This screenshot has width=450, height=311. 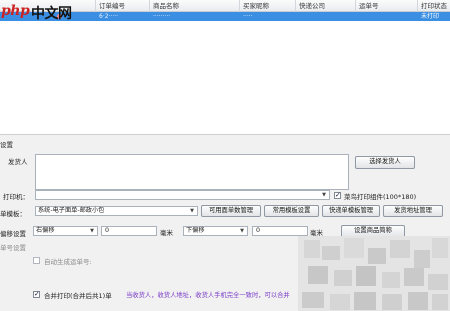 I want to click on col-order-no: 订单编号, so click(x=123, y=6).